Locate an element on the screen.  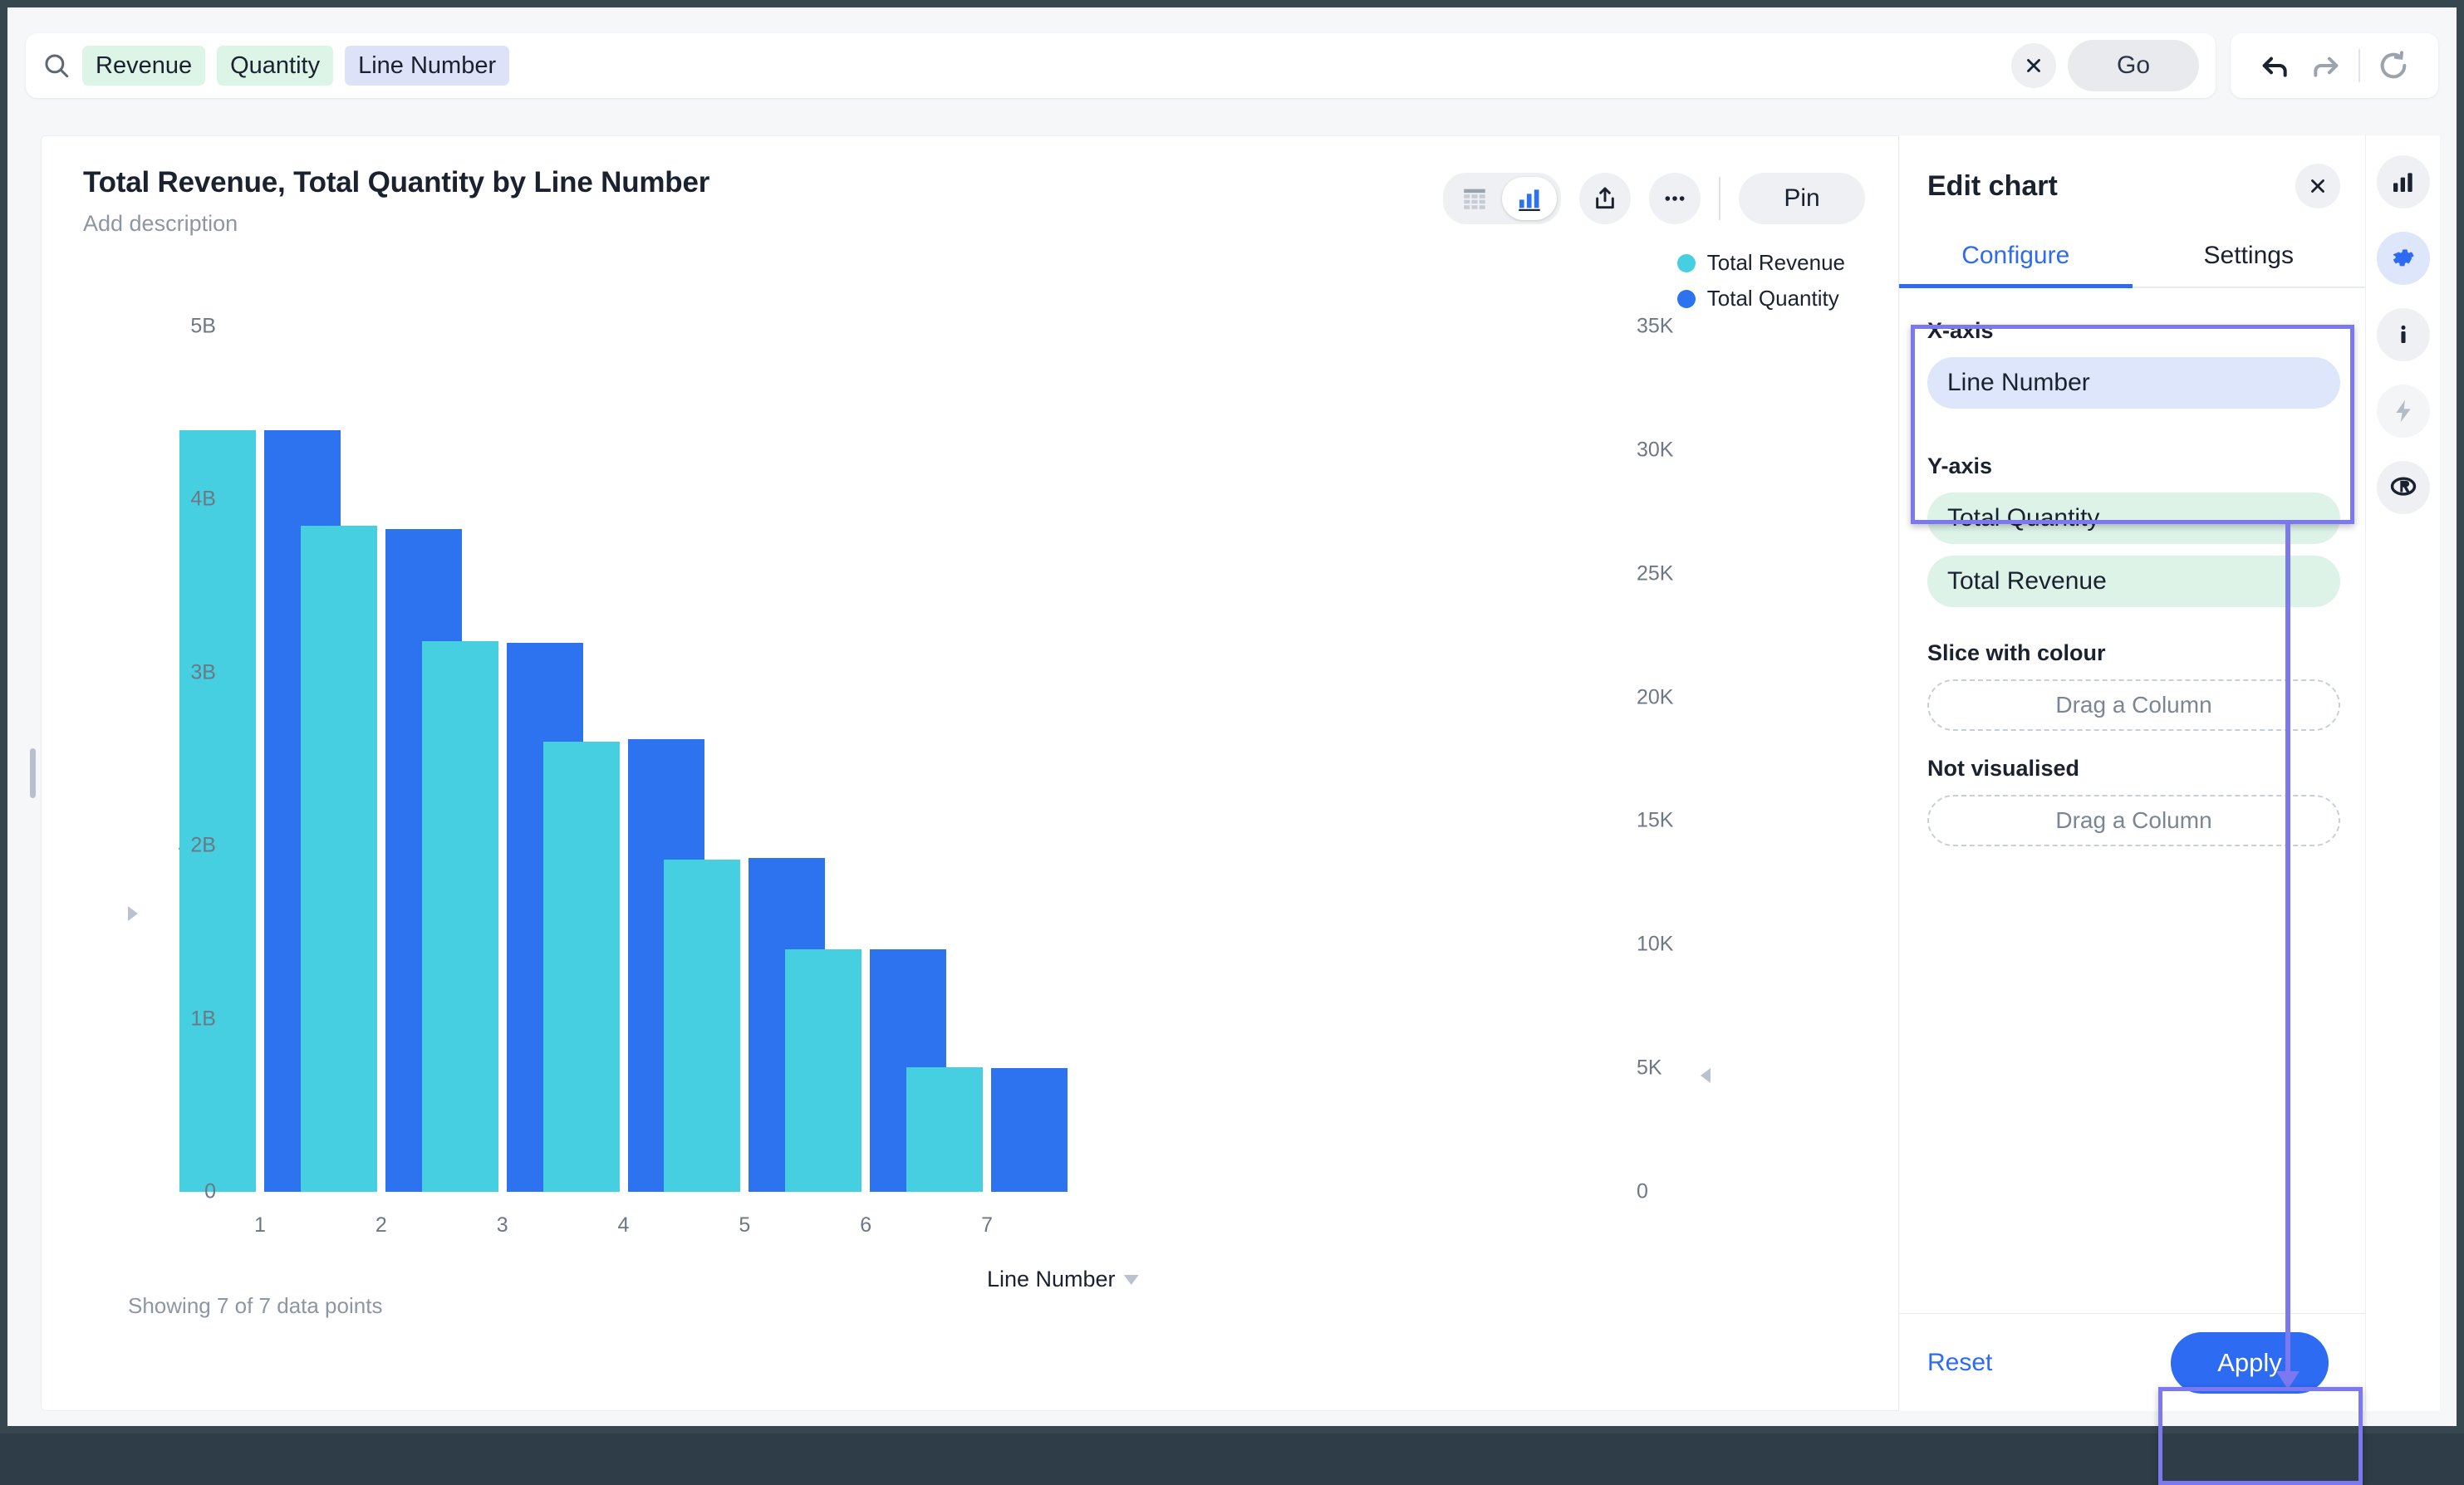
chart-description: Add description is located at coordinates (763, 224).